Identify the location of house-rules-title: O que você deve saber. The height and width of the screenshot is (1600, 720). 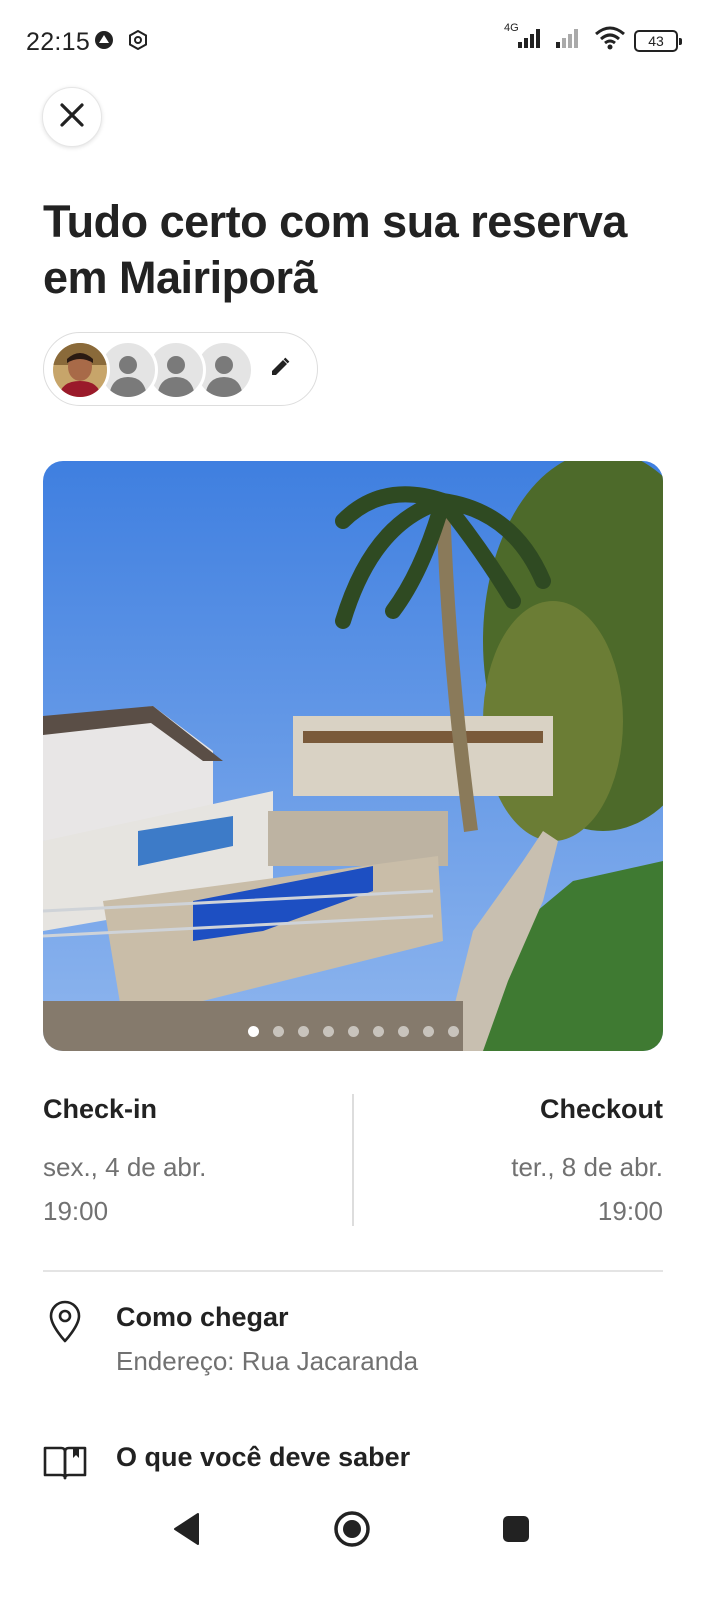
(263, 1457).